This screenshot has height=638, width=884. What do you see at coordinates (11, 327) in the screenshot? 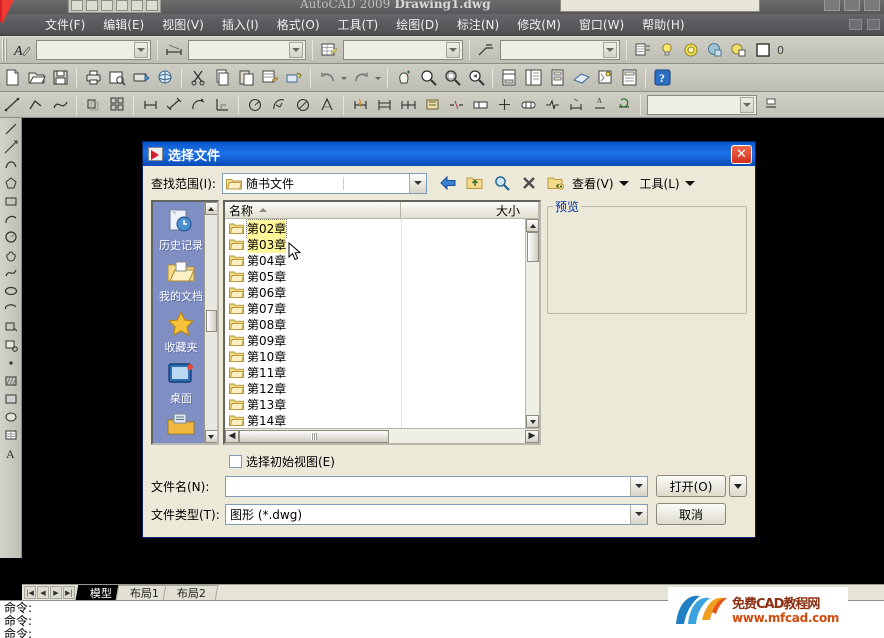
I see `insert-block-icon` at bounding box center [11, 327].